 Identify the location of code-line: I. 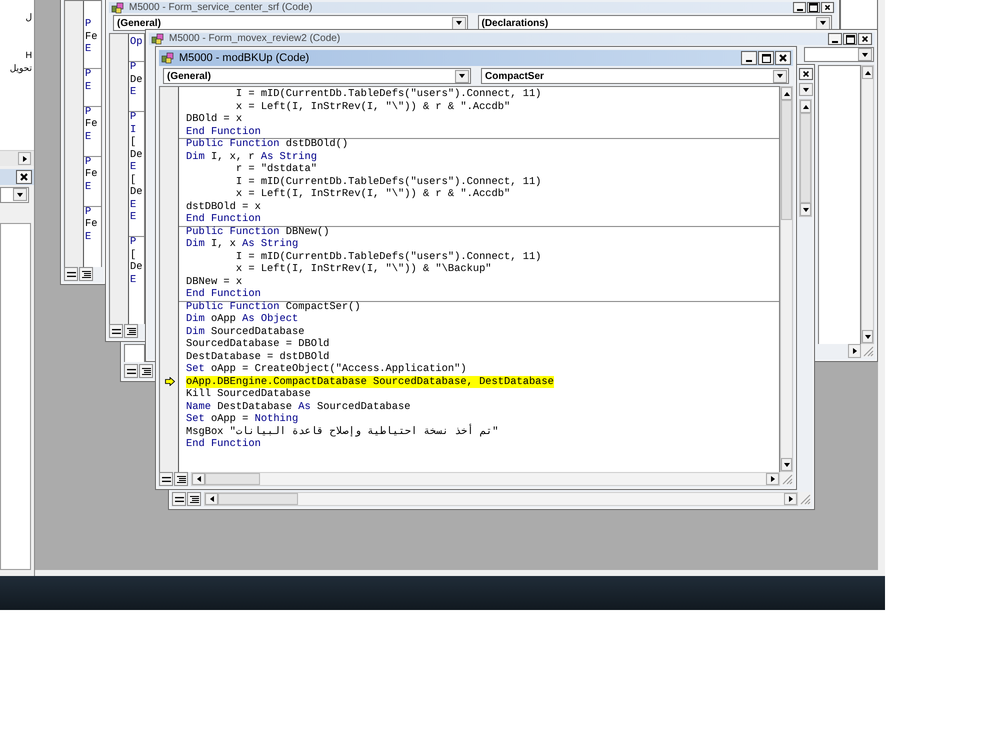
(133, 130).